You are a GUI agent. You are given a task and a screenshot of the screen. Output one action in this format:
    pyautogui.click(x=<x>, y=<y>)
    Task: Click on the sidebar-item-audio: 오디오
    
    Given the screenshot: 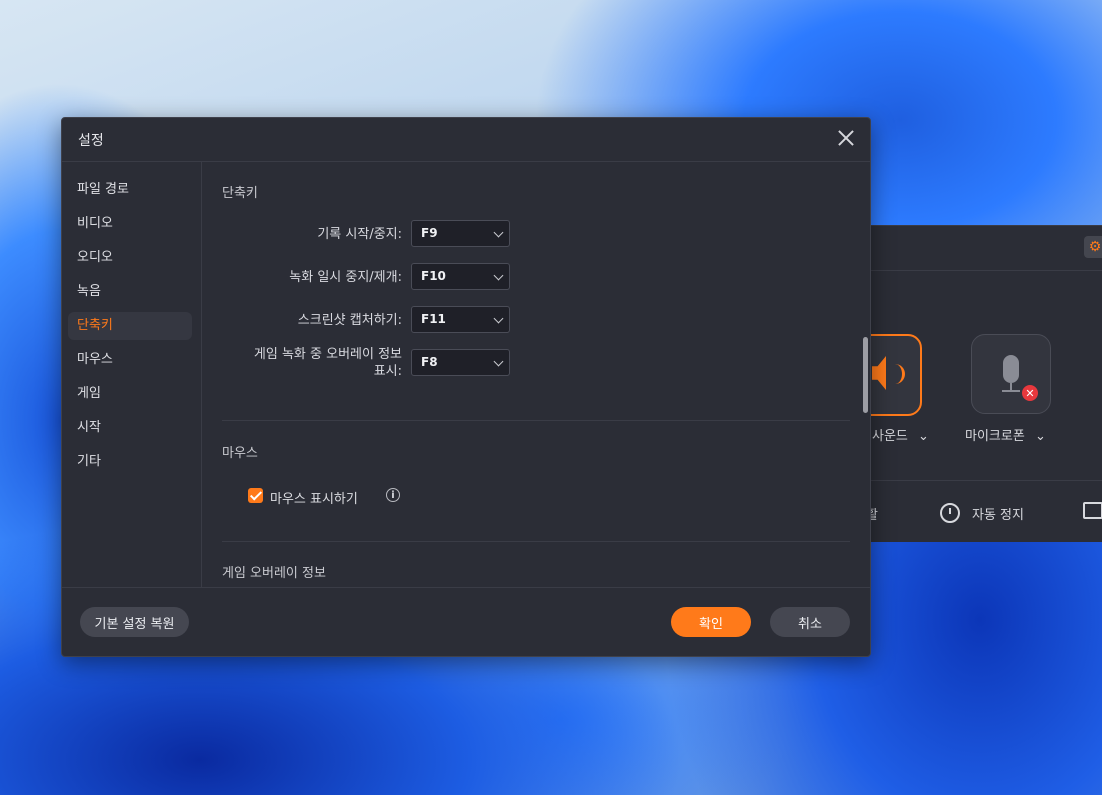 What is the action you would take?
    pyautogui.click(x=130, y=258)
    